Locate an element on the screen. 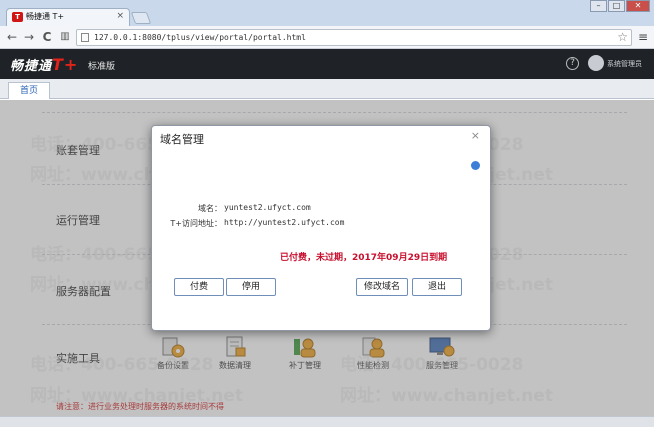 This screenshot has width=654, height=427. forward-arrow-icon: → is located at coordinates (29, 37).